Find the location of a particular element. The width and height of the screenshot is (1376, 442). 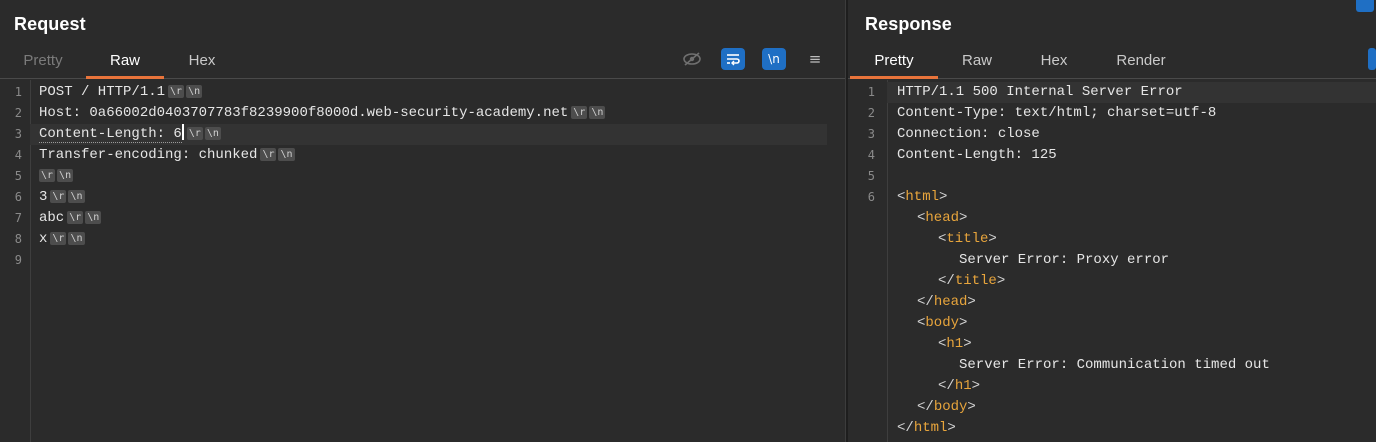

request-line: 6 3 \r \n is located at coordinates (430, 197).